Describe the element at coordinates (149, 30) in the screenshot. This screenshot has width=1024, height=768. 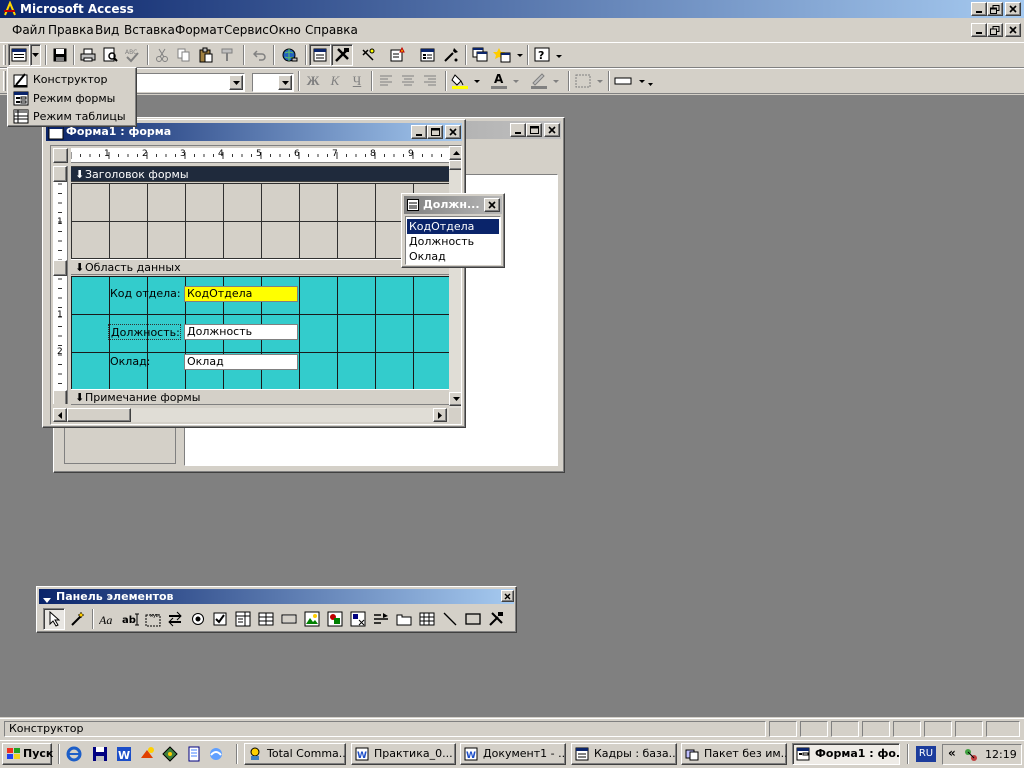
I see `menu-insert: Вставка` at that location.